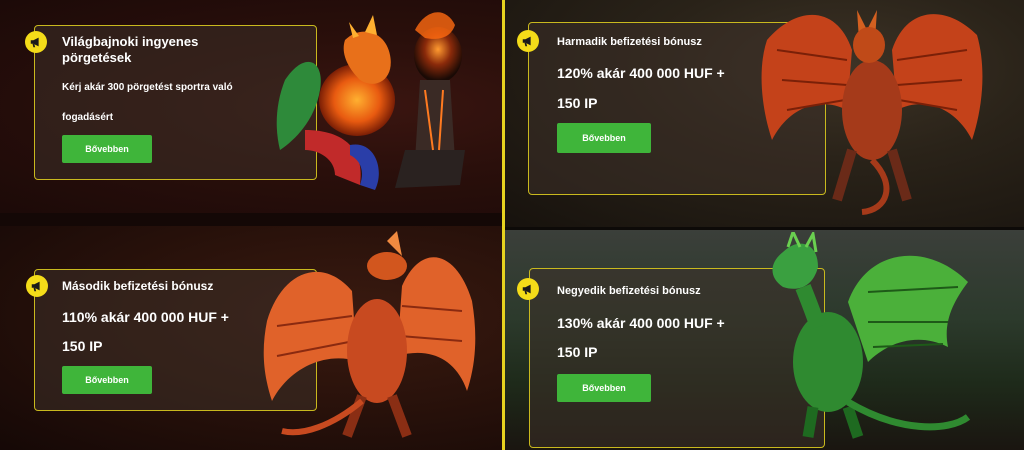  What do you see at coordinates (629, 291) in the screenshot?
I see `promo-title: Negyedik befizetési bónusz` at bounding box center [629, 291].